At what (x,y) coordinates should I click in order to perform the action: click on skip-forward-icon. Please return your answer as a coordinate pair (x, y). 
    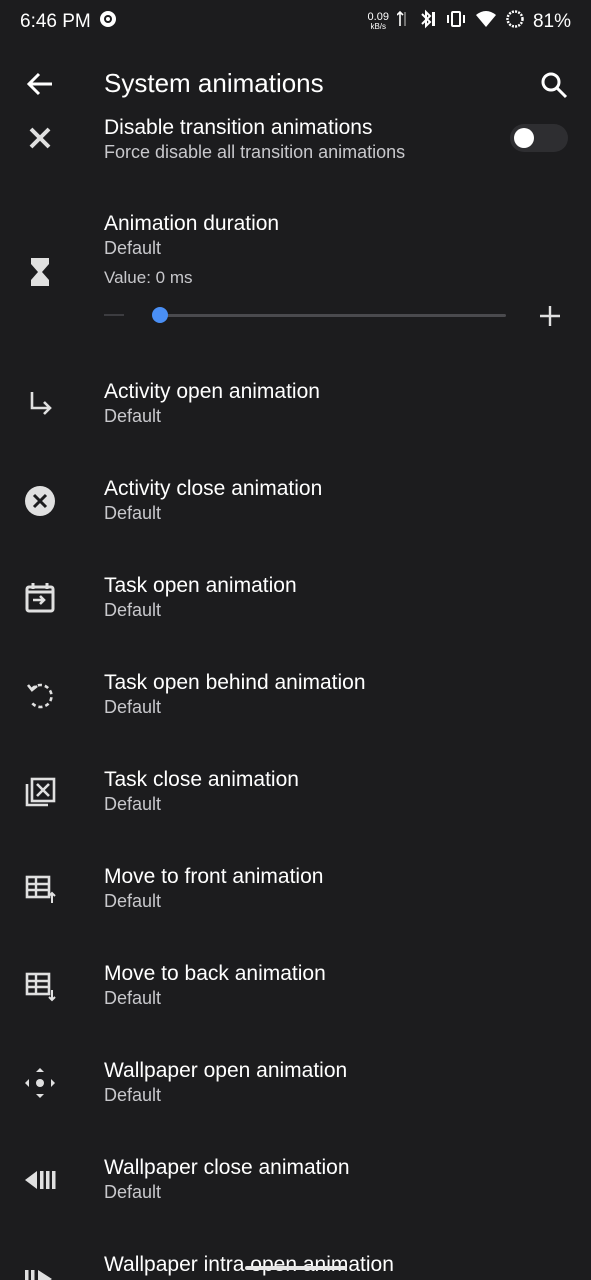
    Looking at the image, I should click on (40, 1270).